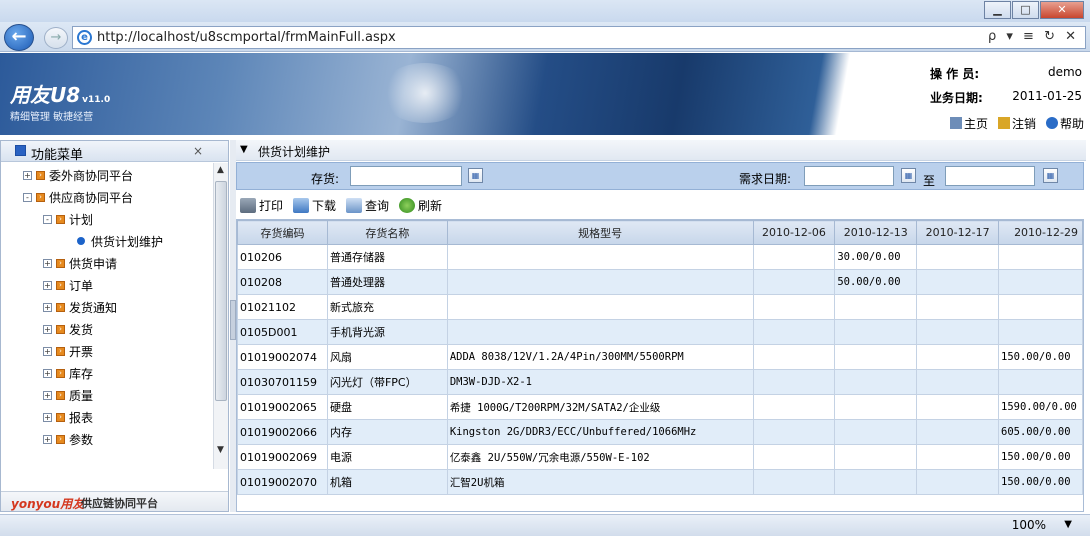 This screenshot has width=1090, height=536. What do you see at coordinates (660, 382) in the screenshot?
I see `table-row: 01030701159 闪光灯（带FPC） DM3W-DJD-X2-1` at bounding box center [660, 382].